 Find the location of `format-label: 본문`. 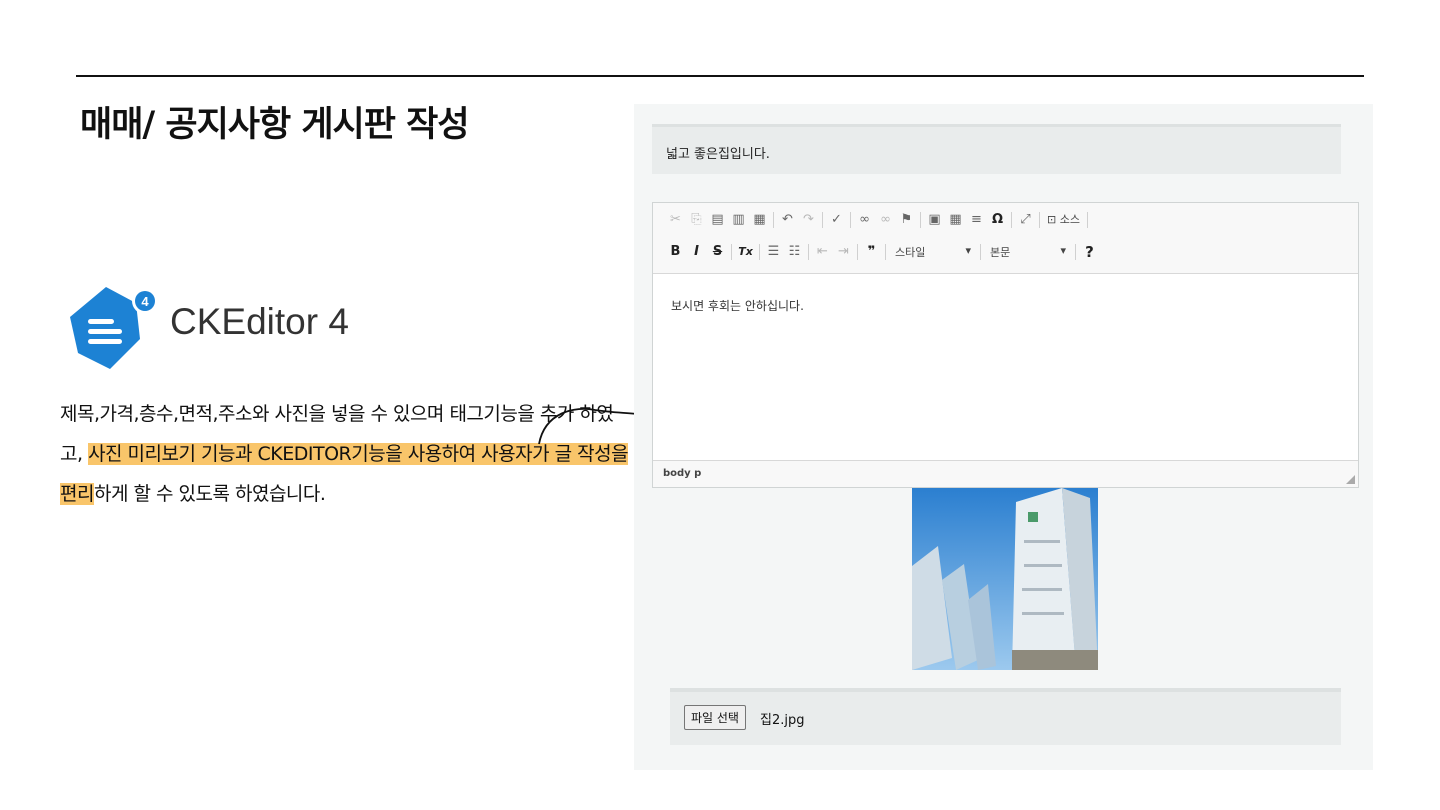

format-label: 본문 is located at coordinates (1000, 252).